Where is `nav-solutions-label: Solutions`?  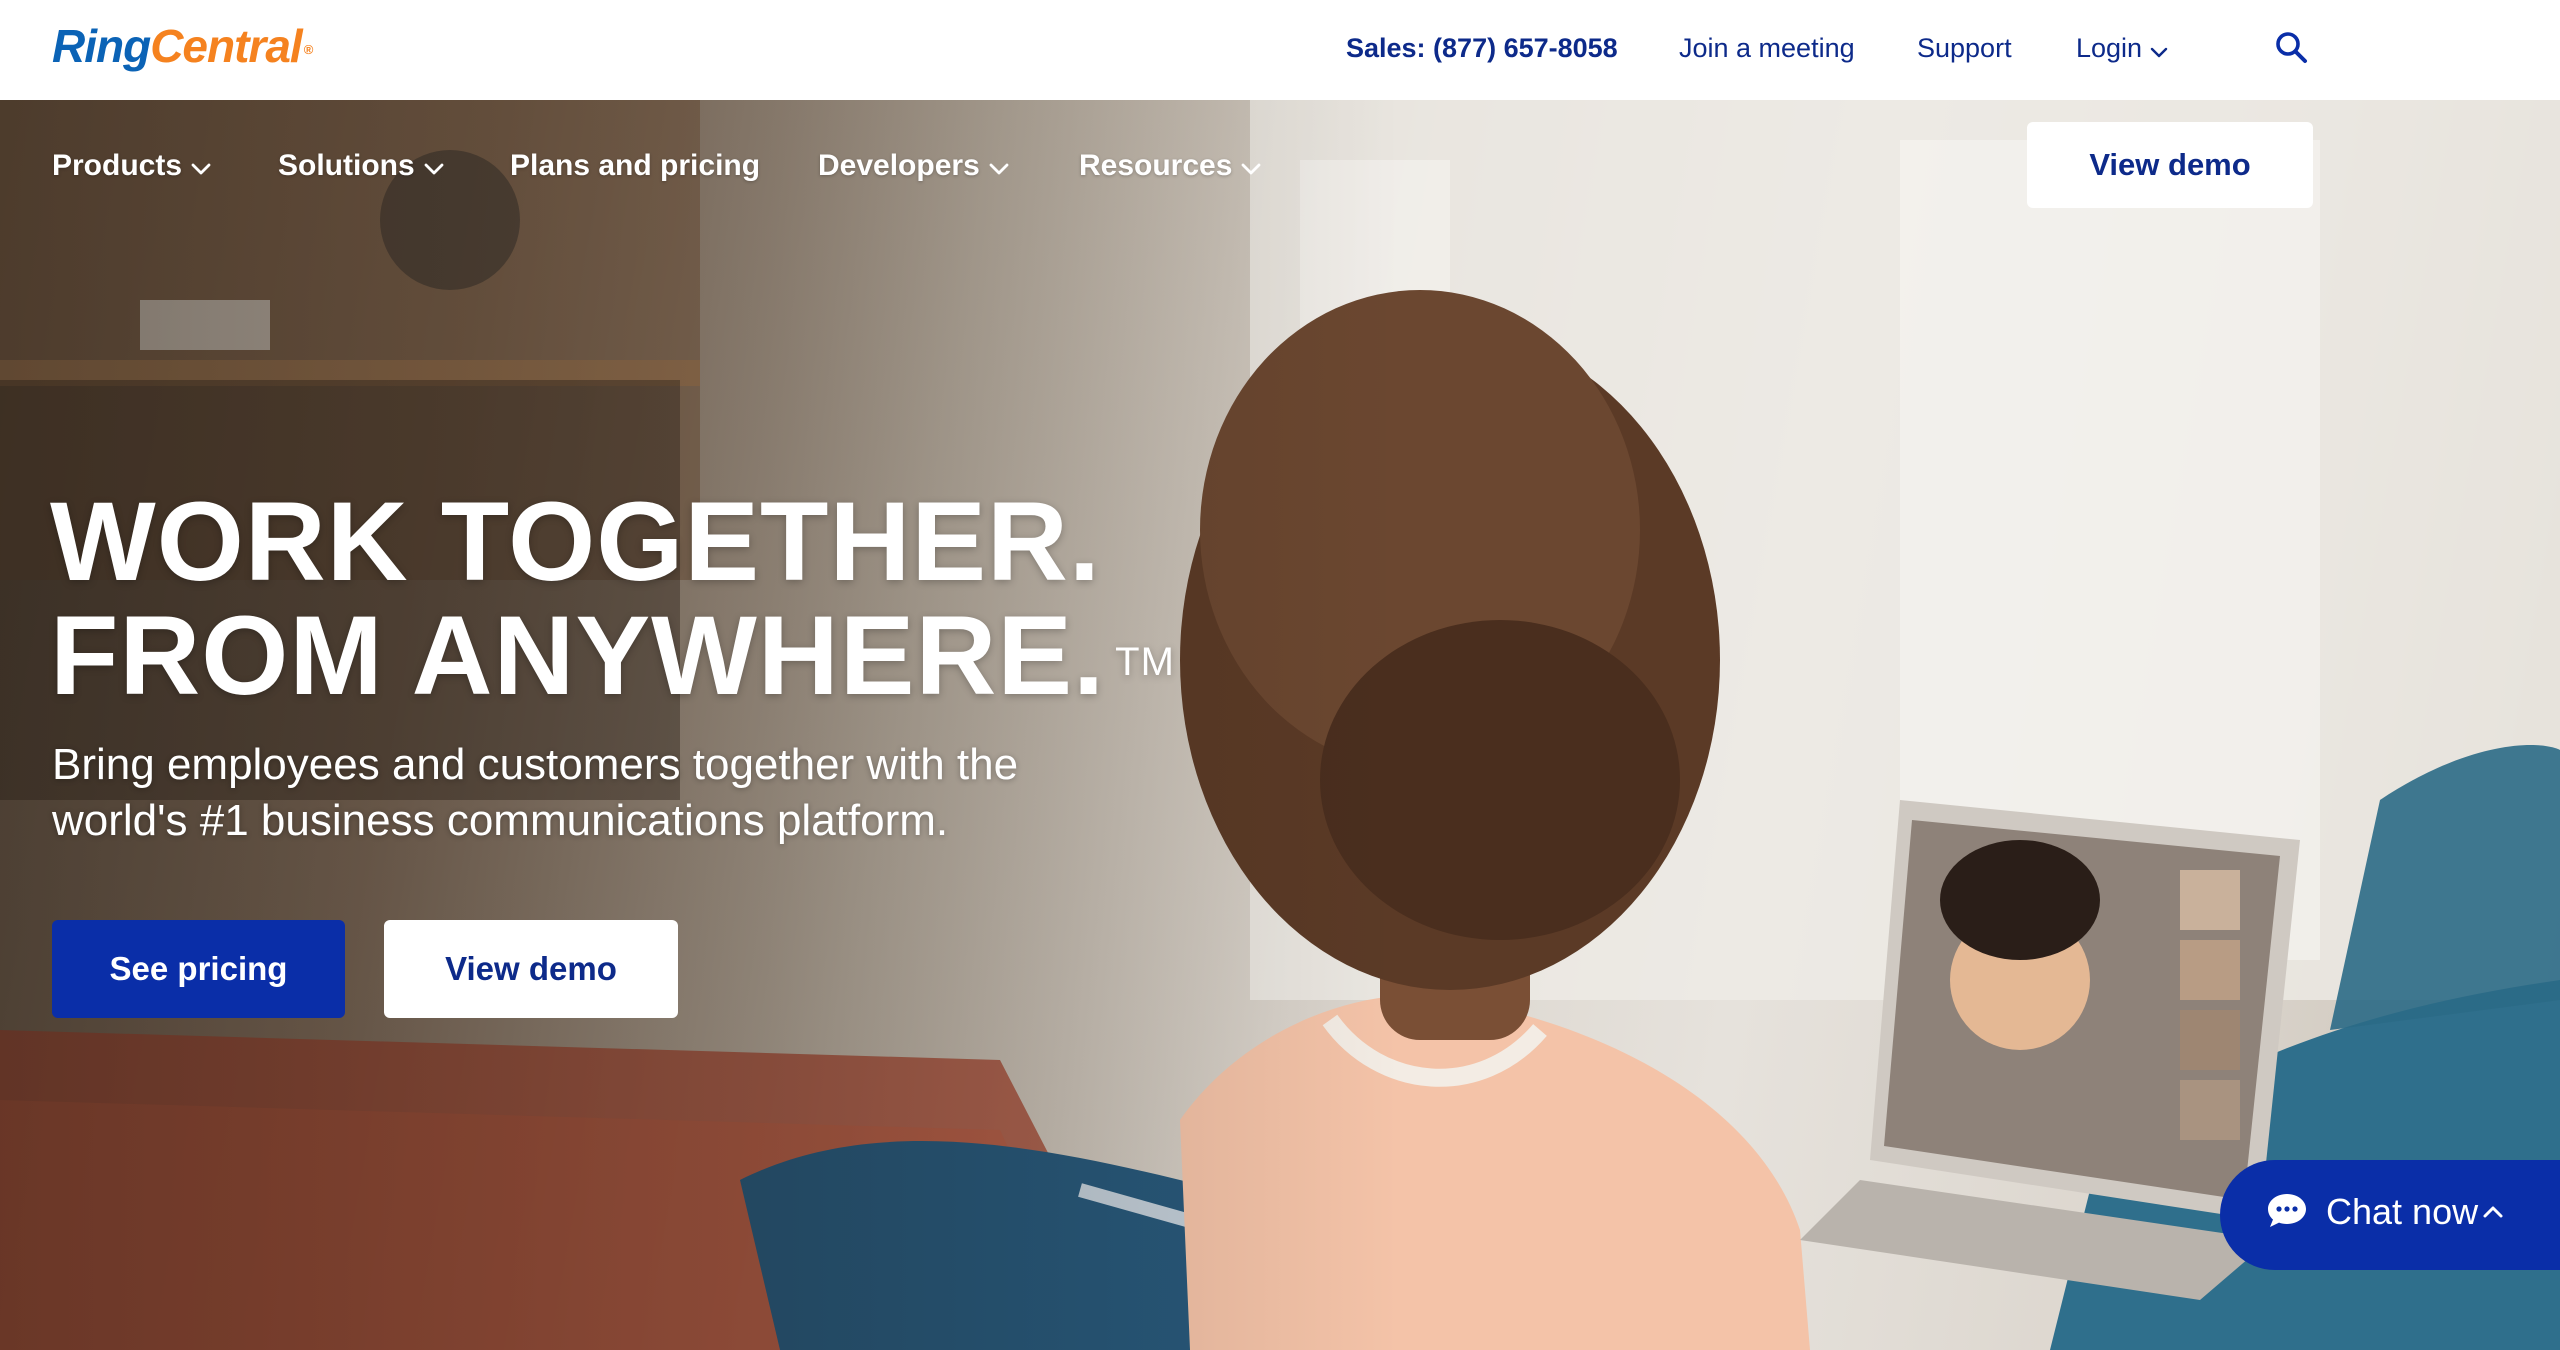 nav-solutions-label: Solutions is located at coordinates (346, 165).